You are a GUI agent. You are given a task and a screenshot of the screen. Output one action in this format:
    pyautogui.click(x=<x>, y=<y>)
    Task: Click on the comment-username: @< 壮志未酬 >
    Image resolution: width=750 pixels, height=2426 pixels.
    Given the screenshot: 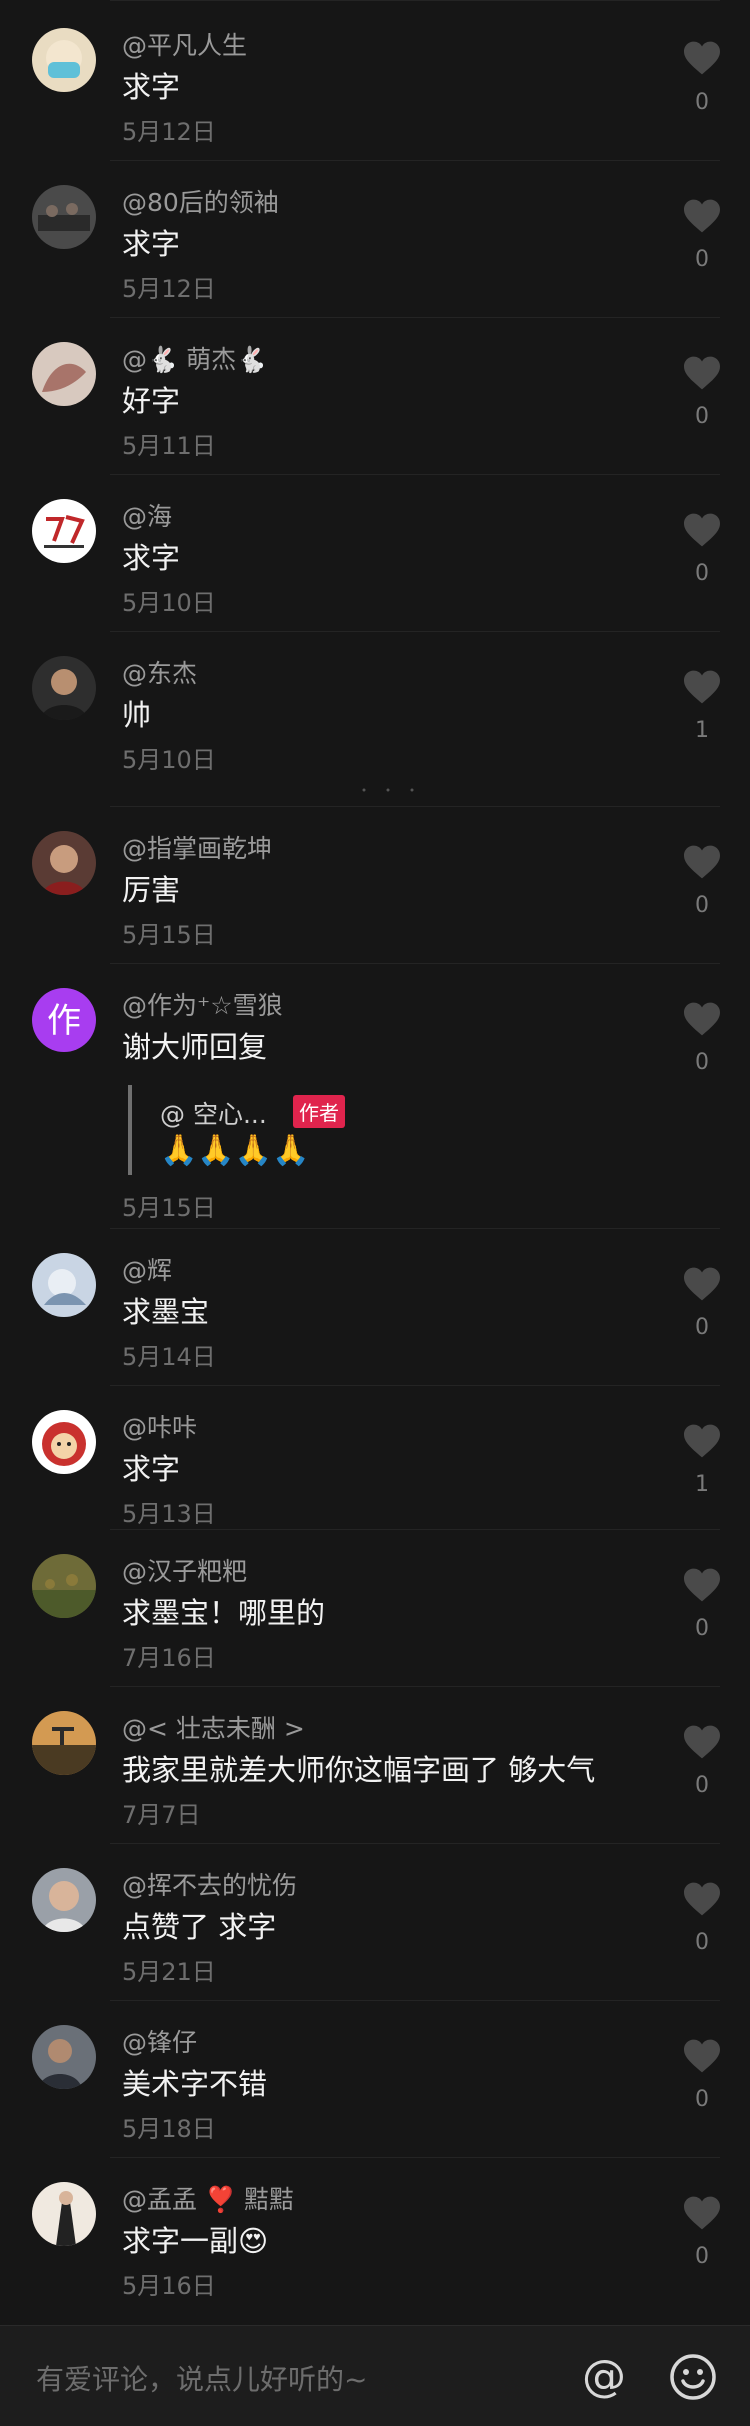 What is the action you would take?
    pyautogui.click(x=213, y=1727)
    